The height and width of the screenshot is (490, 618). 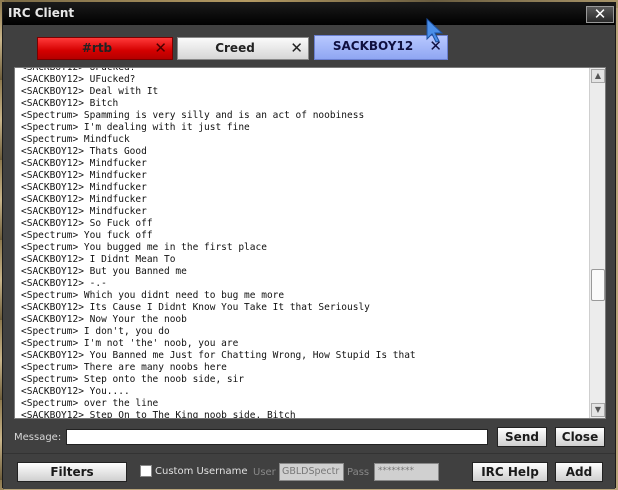 I want to click on title-bar: IRC Client ✕, so click(x=309, y=14).